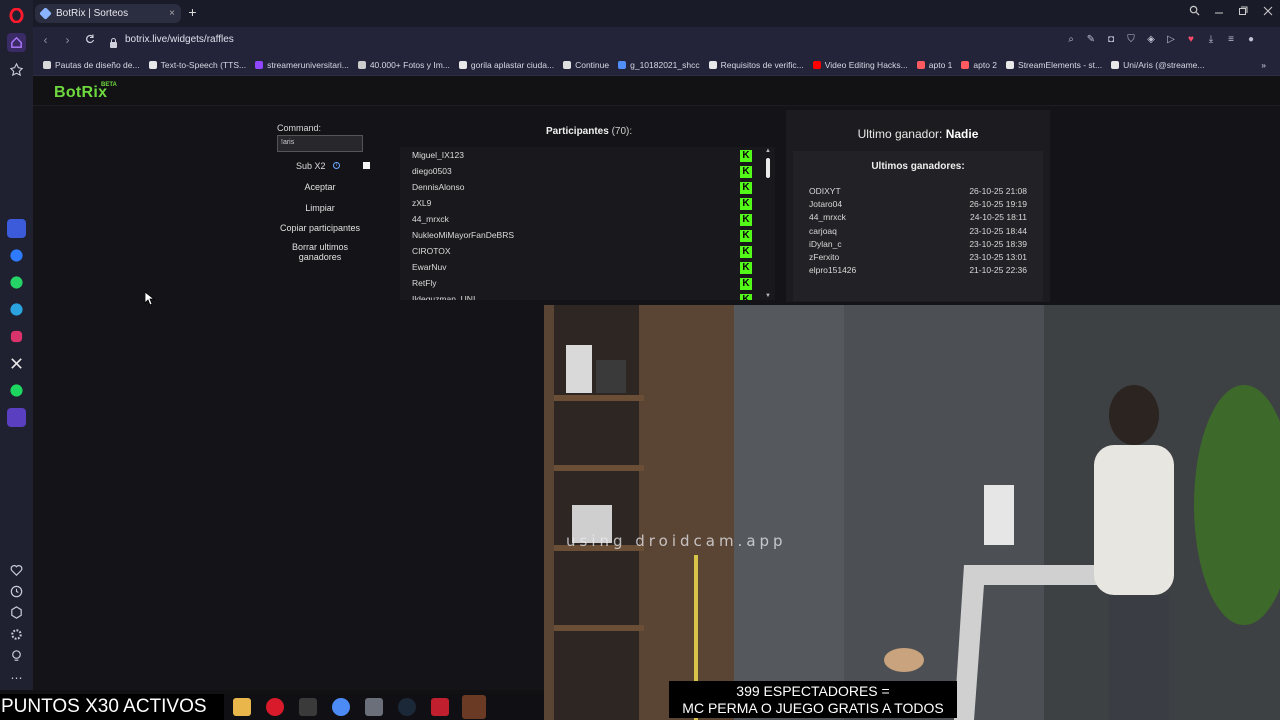 The image size is (1280, 720). Describe the element at coordinates (150, 299) in the screenshot. I see `mouse-cursor-icon` at that location.